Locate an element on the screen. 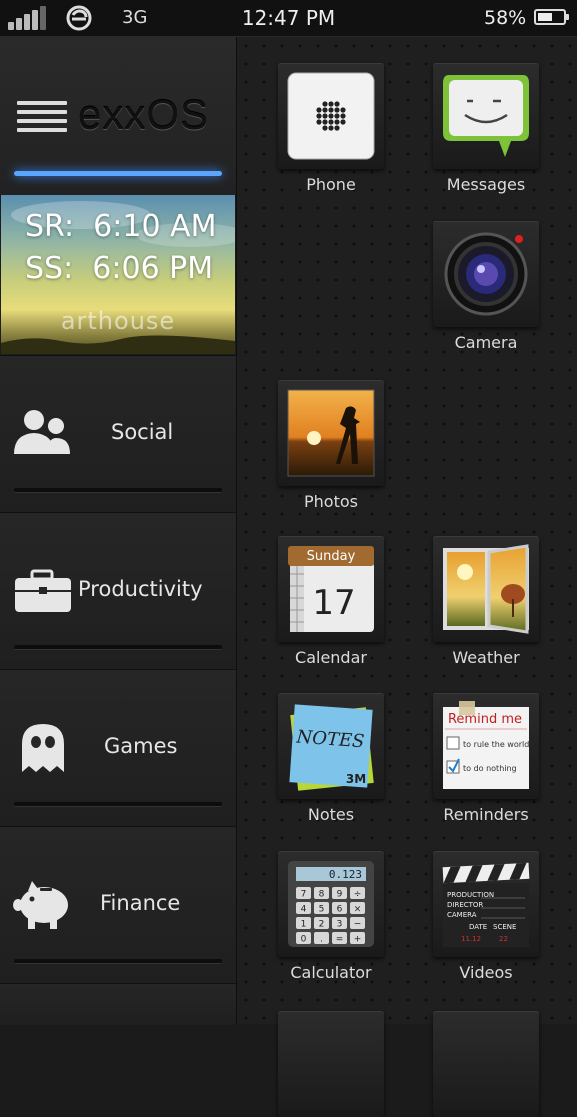 The width and height of the screenshot is (577, 1117). slate-scene-value: 22 is located at coordinates (503, 939).